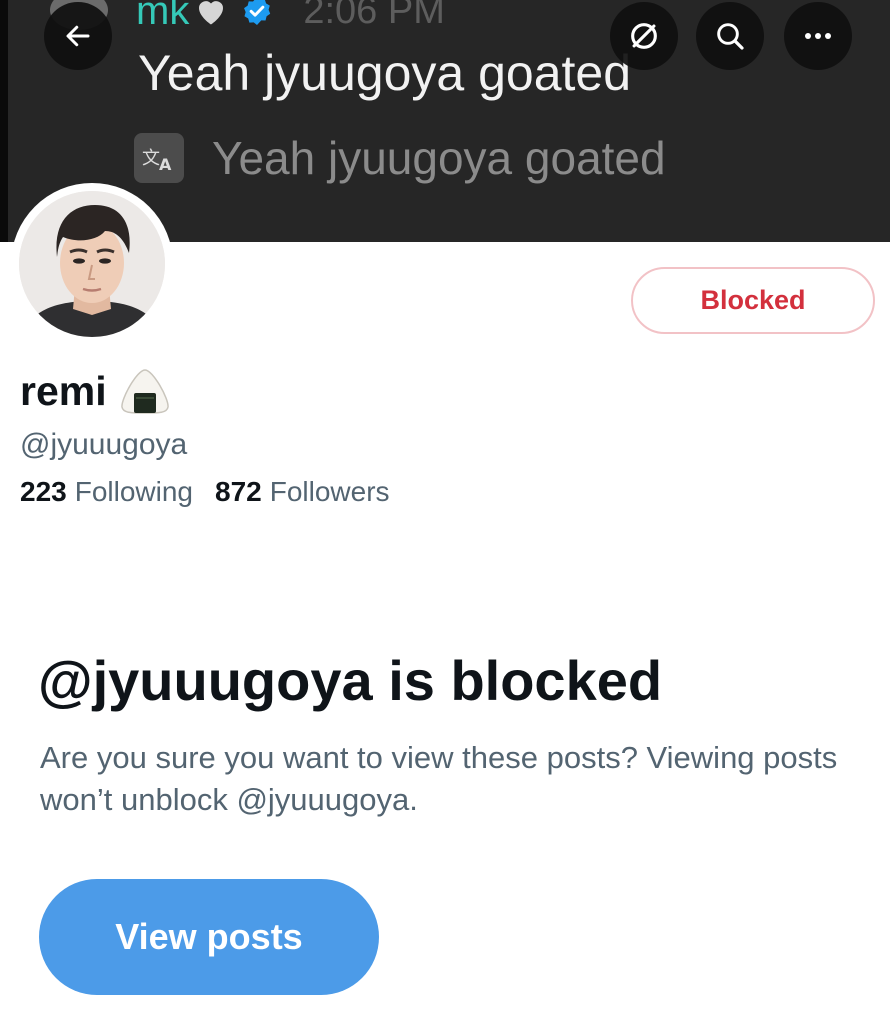 This screenshot has height=1024, width=890. I want to click on no-image-icon, so click(644, 36).